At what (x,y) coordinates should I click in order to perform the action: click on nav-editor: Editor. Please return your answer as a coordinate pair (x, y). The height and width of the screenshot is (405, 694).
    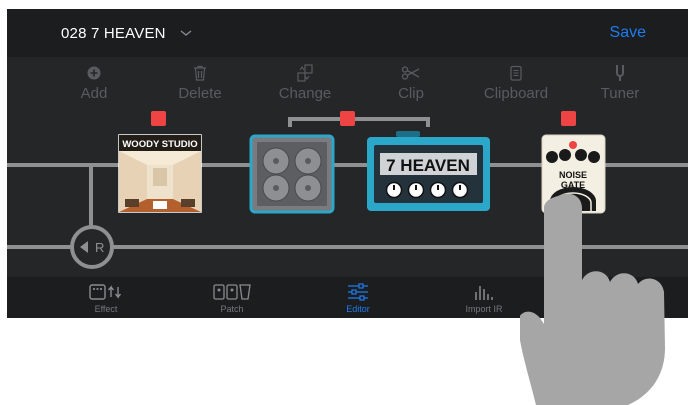
    Looking at the image, I should click on (358, 297).